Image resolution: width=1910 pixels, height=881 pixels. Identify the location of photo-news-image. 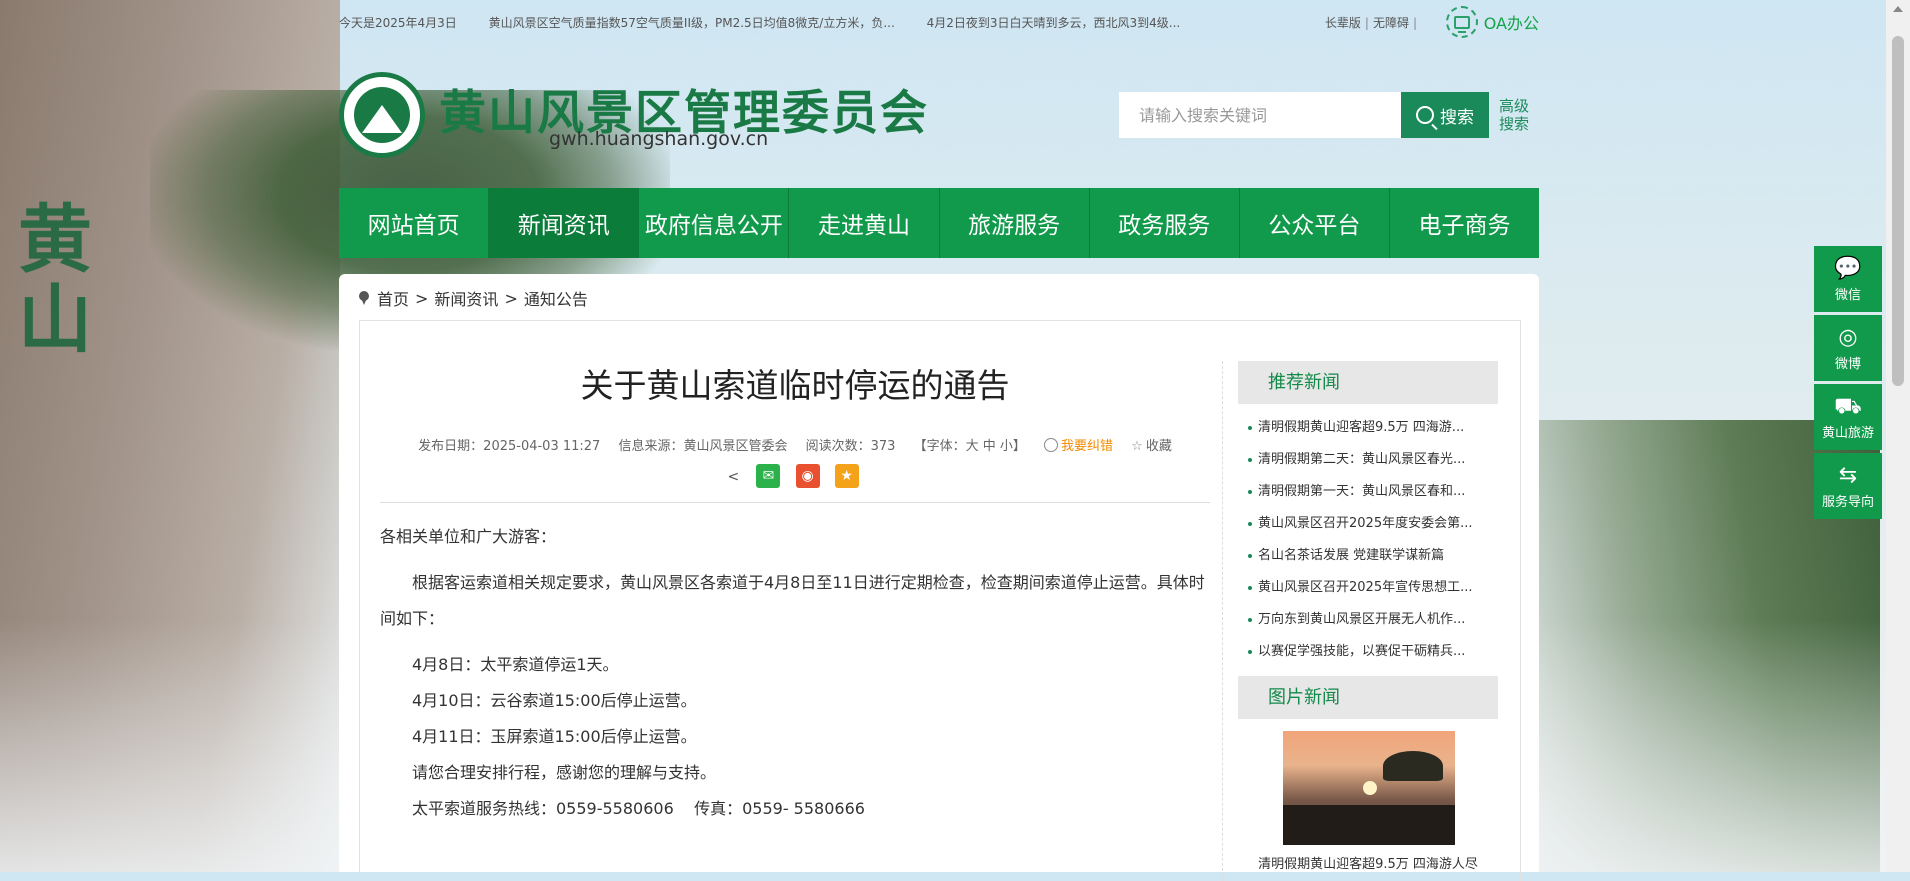
(1369, 788).